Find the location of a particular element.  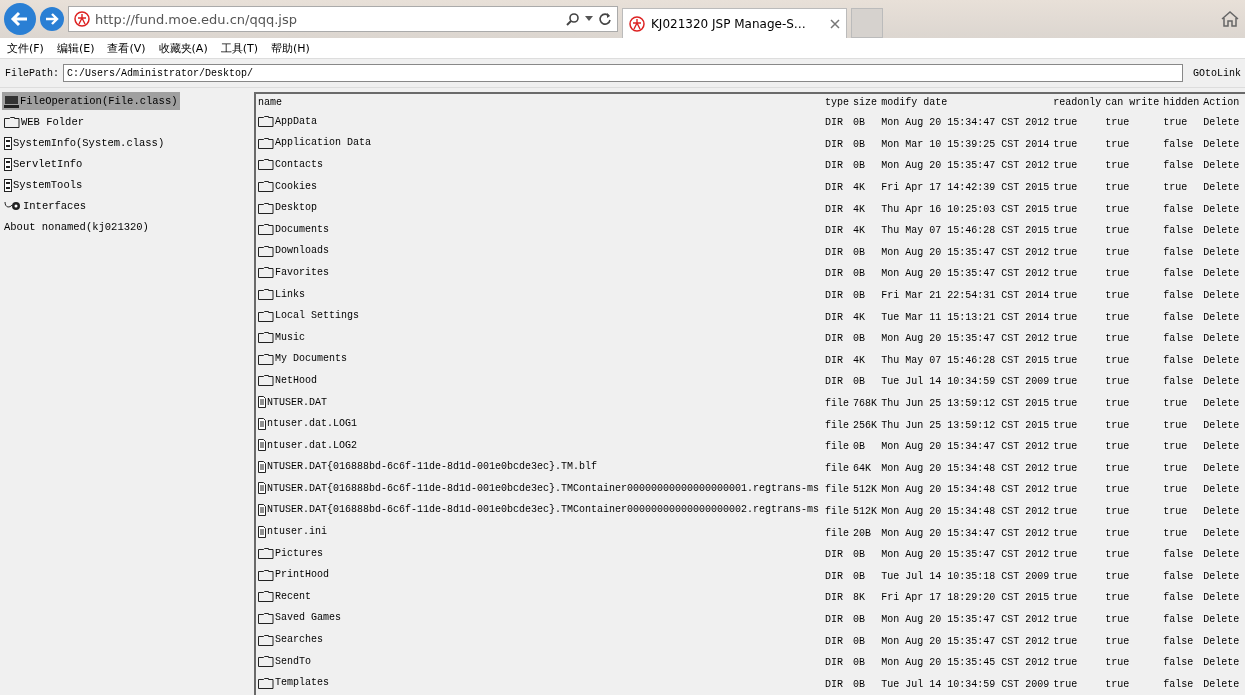

file-name: NTUSER.DAT{016888bd-6c6f-11de-8d1d-001e0bcde3ec}.TMContainer00000000000000000002.regtrans-ms is located at coordinates (539, 510).